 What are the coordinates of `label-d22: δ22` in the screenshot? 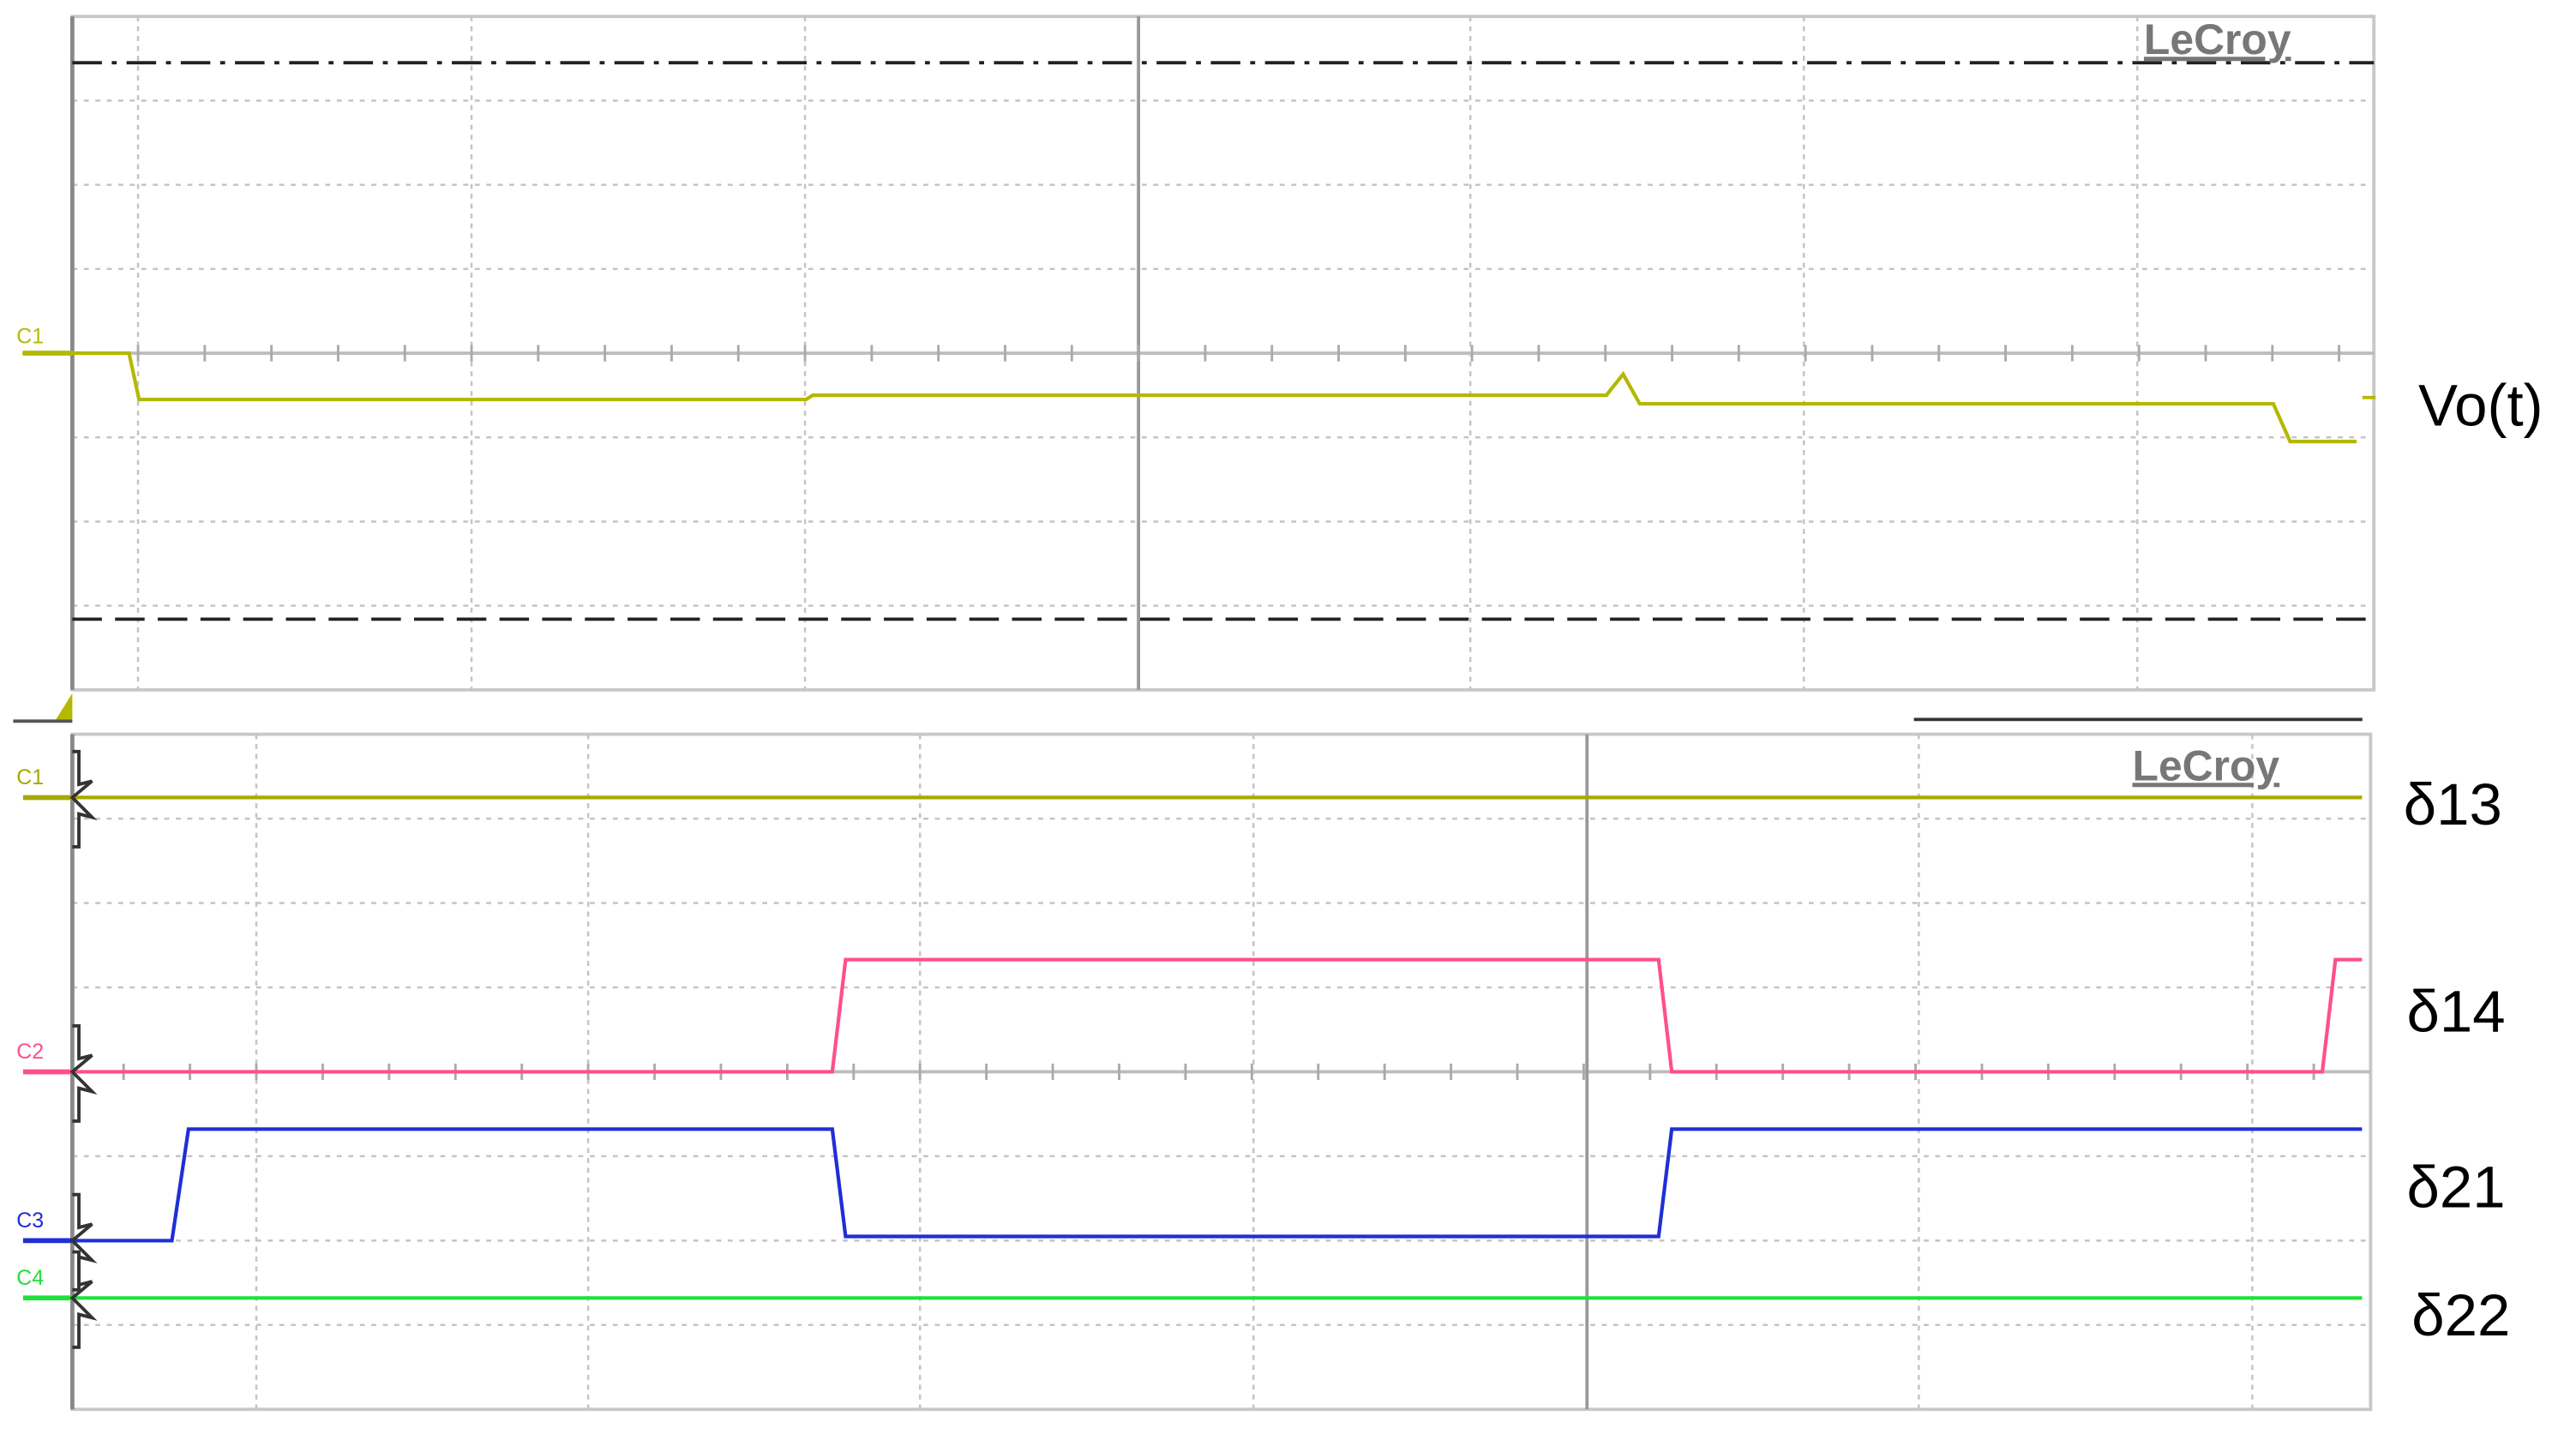 It's located at (2460, 1315).